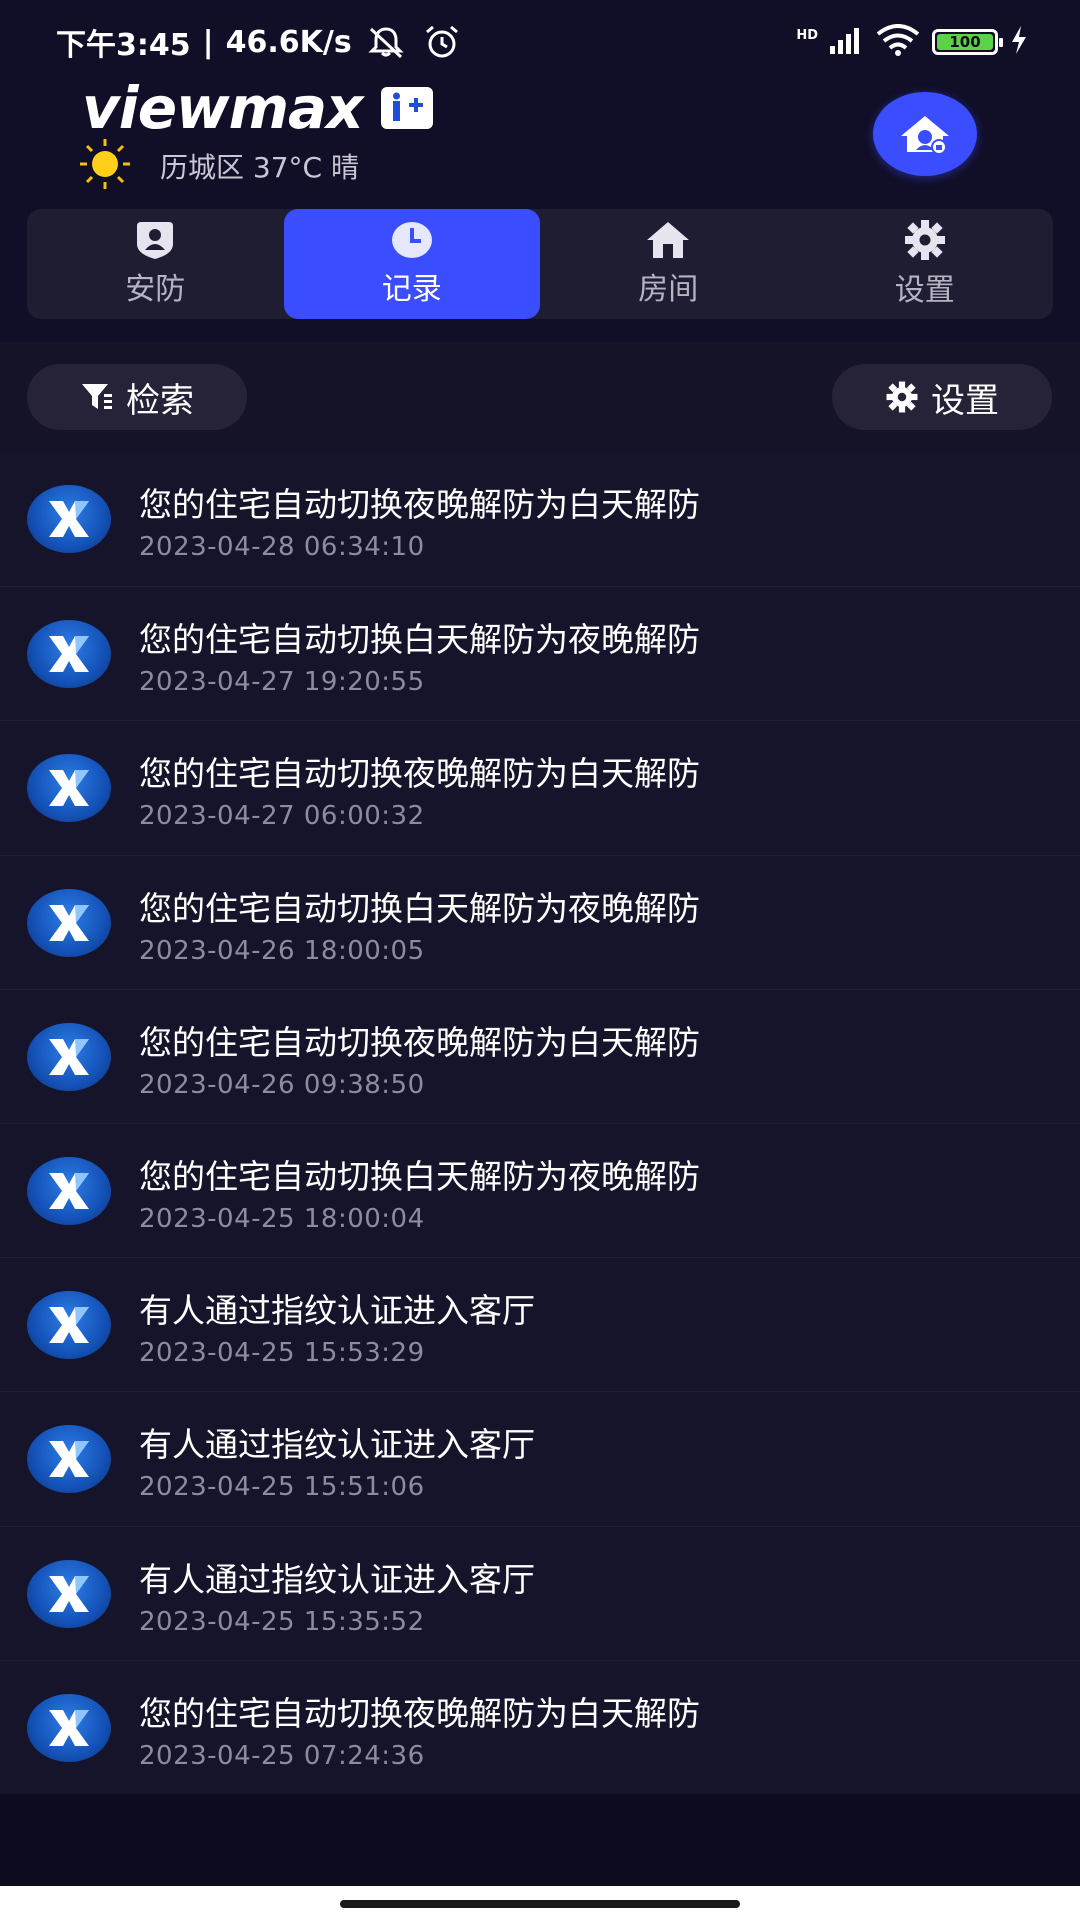 This screenshot has height=1920, width=1080. What do you see at coordinates (540, 1324) in the screenshot?
I see `list-item: 有人通过指纹认证进入客厅 2023-04-25 15:53:29` at bounding box center [540, 1324].